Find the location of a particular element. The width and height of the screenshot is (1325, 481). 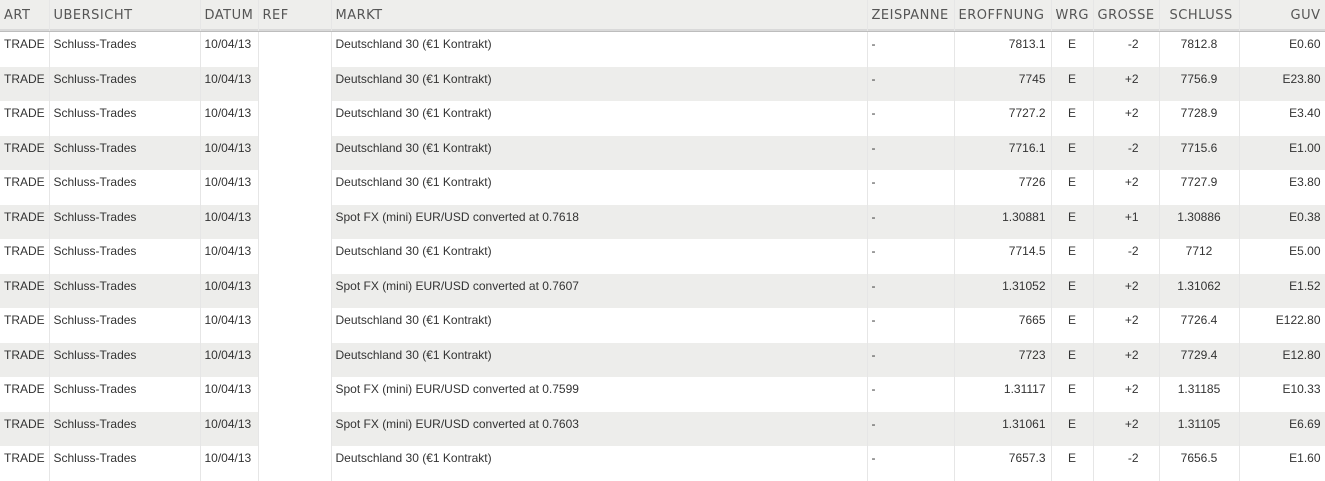

cell-guv: E6.69 is located at coordinates (1282, 428).